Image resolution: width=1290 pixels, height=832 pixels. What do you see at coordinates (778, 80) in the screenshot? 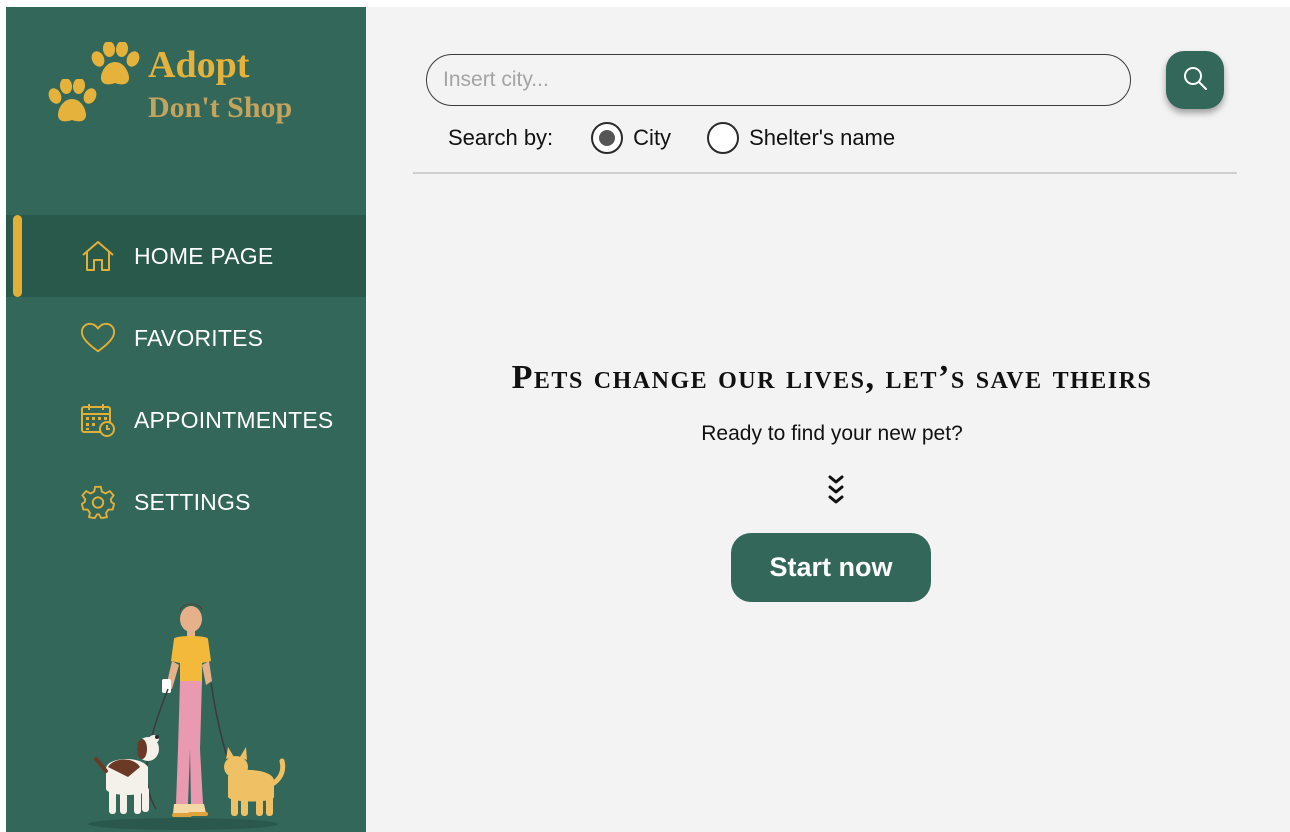
I see `city-search-input` at bounding box center [778, 80].